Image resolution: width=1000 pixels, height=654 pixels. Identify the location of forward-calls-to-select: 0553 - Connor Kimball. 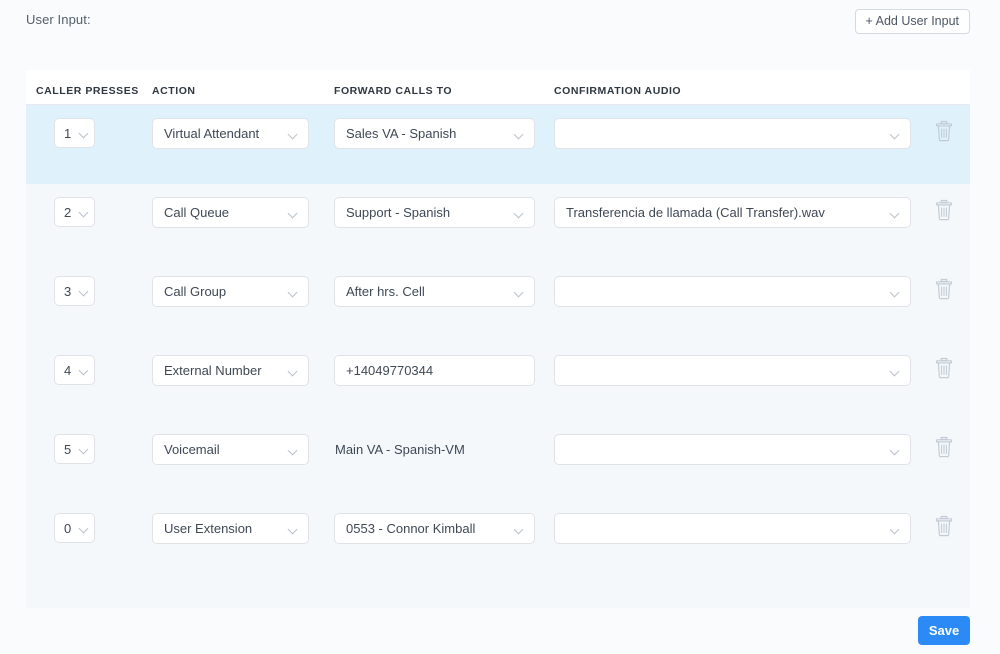
(434, 528).